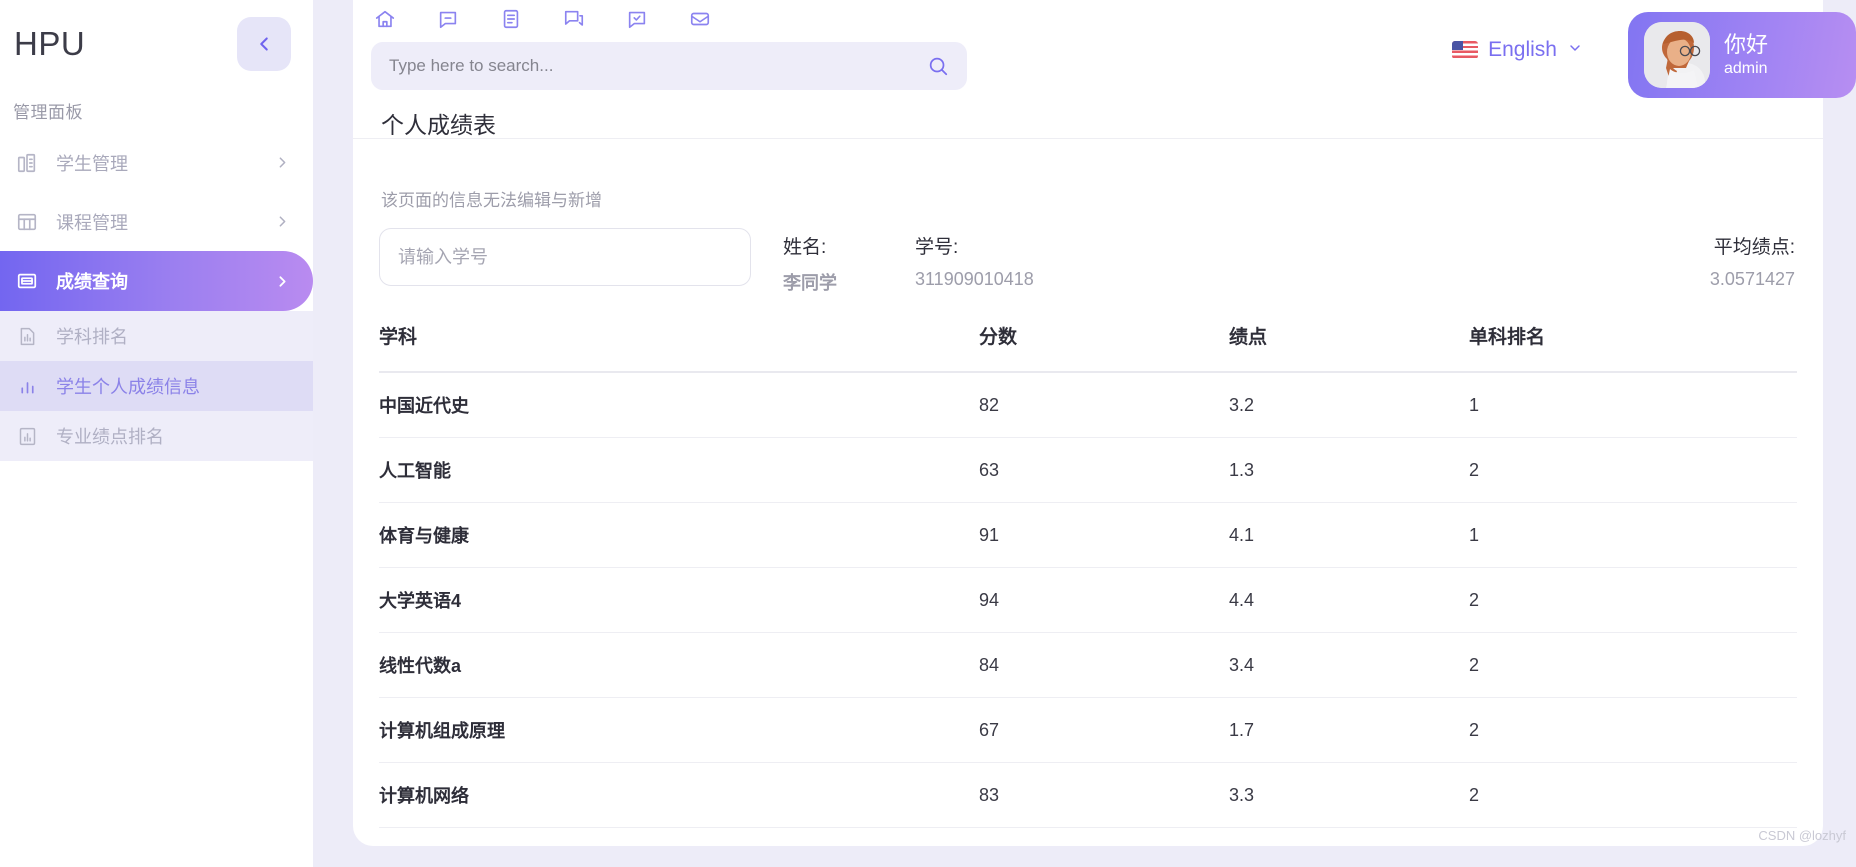 The image size is (1856, 867). Describe the element at coordinates (1522, 49) in the screenshot. I see `language-label: English` at that location.